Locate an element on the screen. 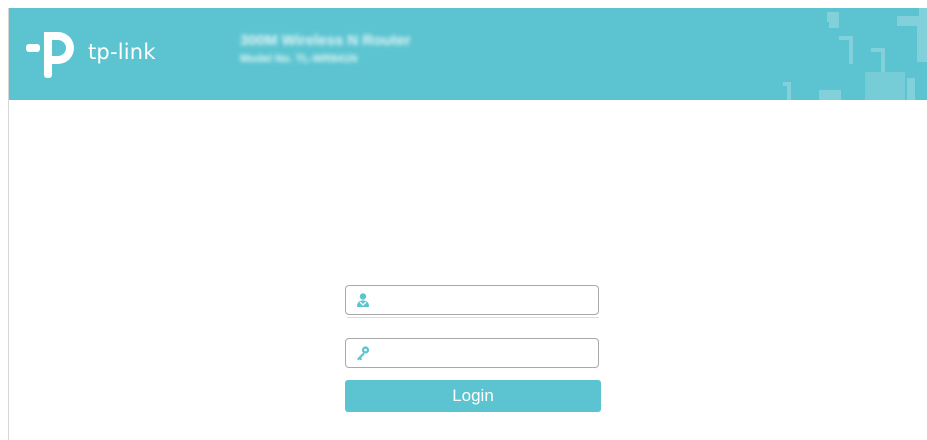 The image size is (927, 440). username-field-underline is located at coordinates (473, 317).